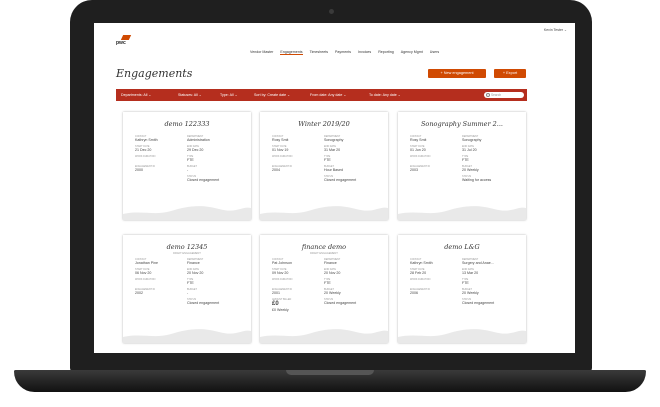  Describe the element at coordinates (436, 139) in the screenshot. I see `engagement-field: CONTACT Rosy Smit` at that location.